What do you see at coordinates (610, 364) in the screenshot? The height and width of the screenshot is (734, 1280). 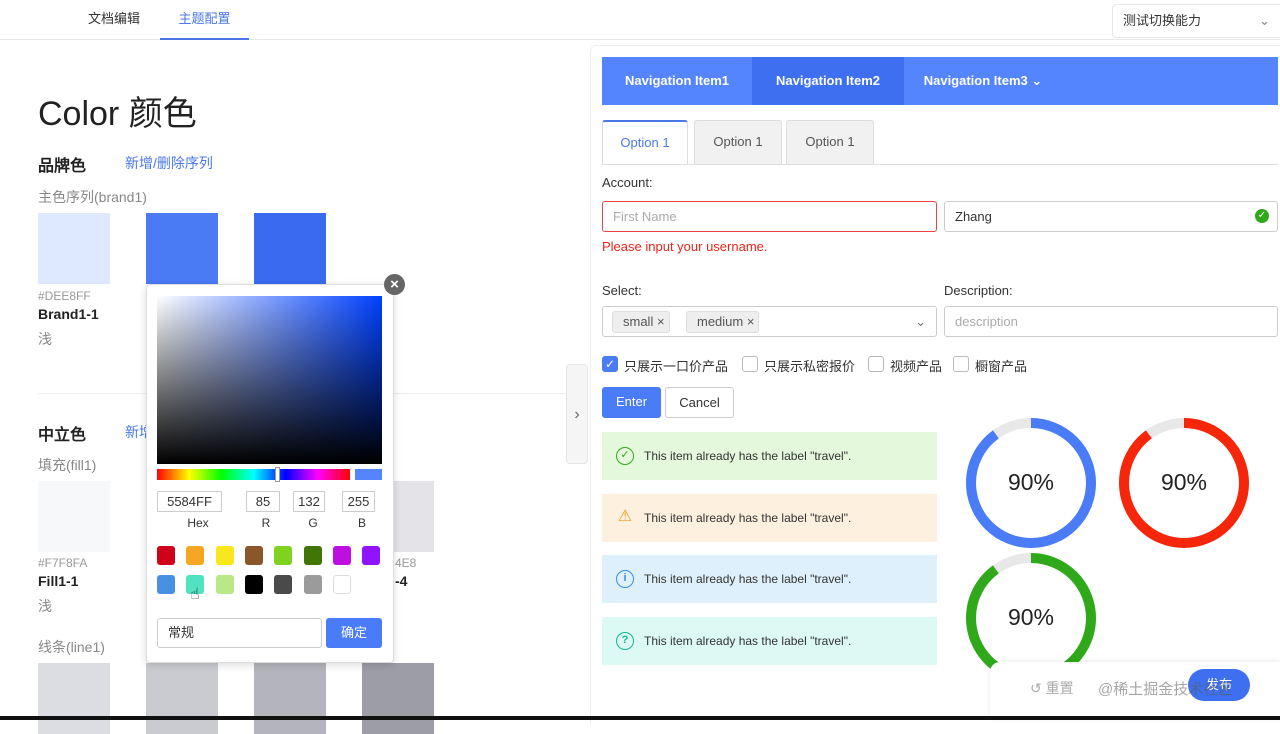 I see `checkbox-fixed-price: ✓` at bounding box center [610, 364].